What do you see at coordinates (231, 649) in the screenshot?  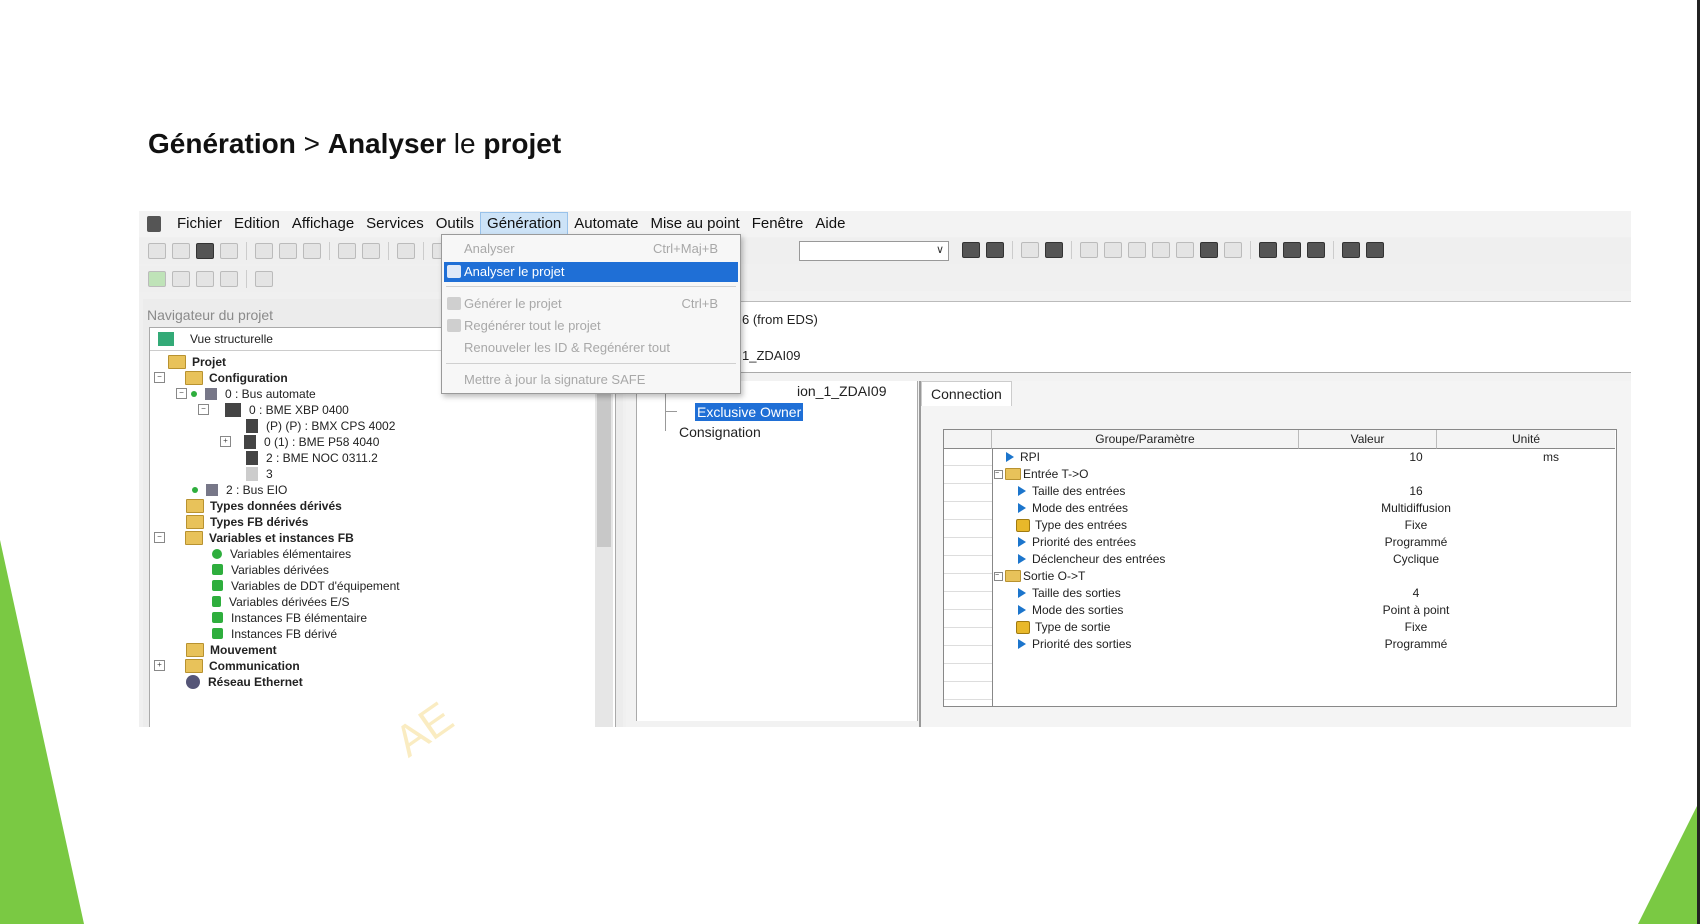 I see `tree-item-mouvement: Mouvement` at bounding box center [231, 649].